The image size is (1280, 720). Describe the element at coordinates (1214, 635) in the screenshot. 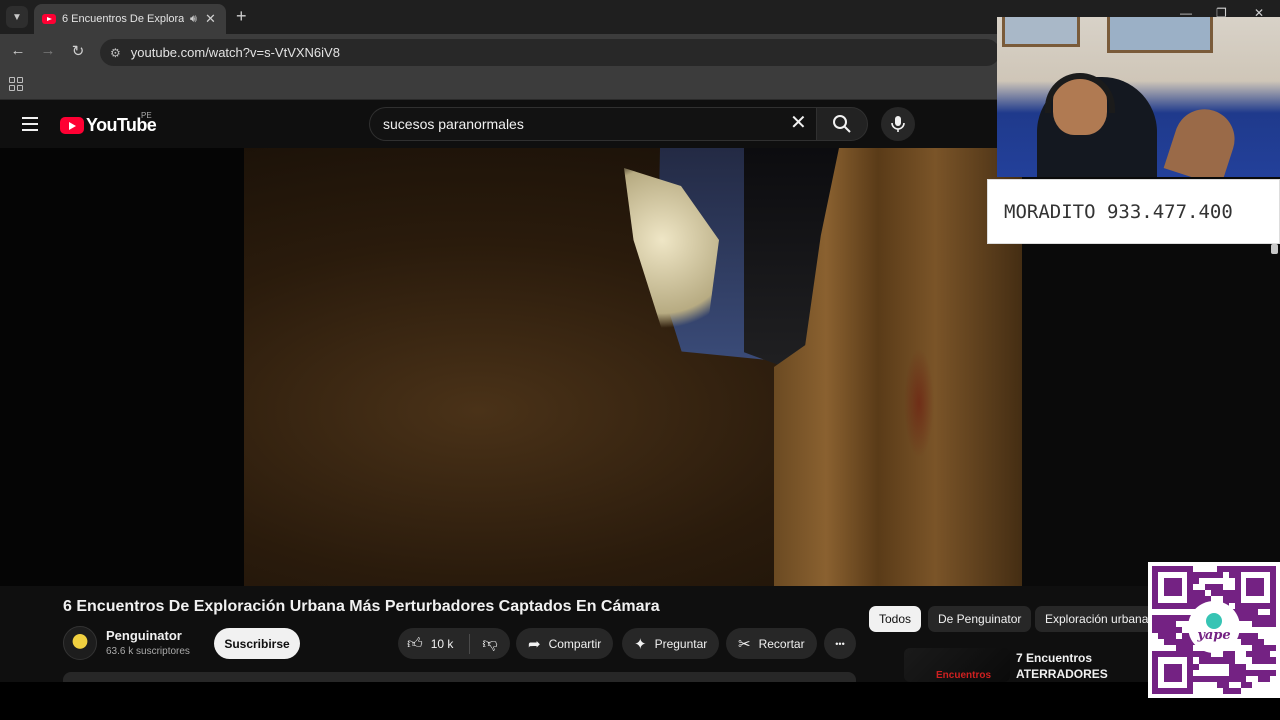

I see `yape-logo-text: yape` at that location.